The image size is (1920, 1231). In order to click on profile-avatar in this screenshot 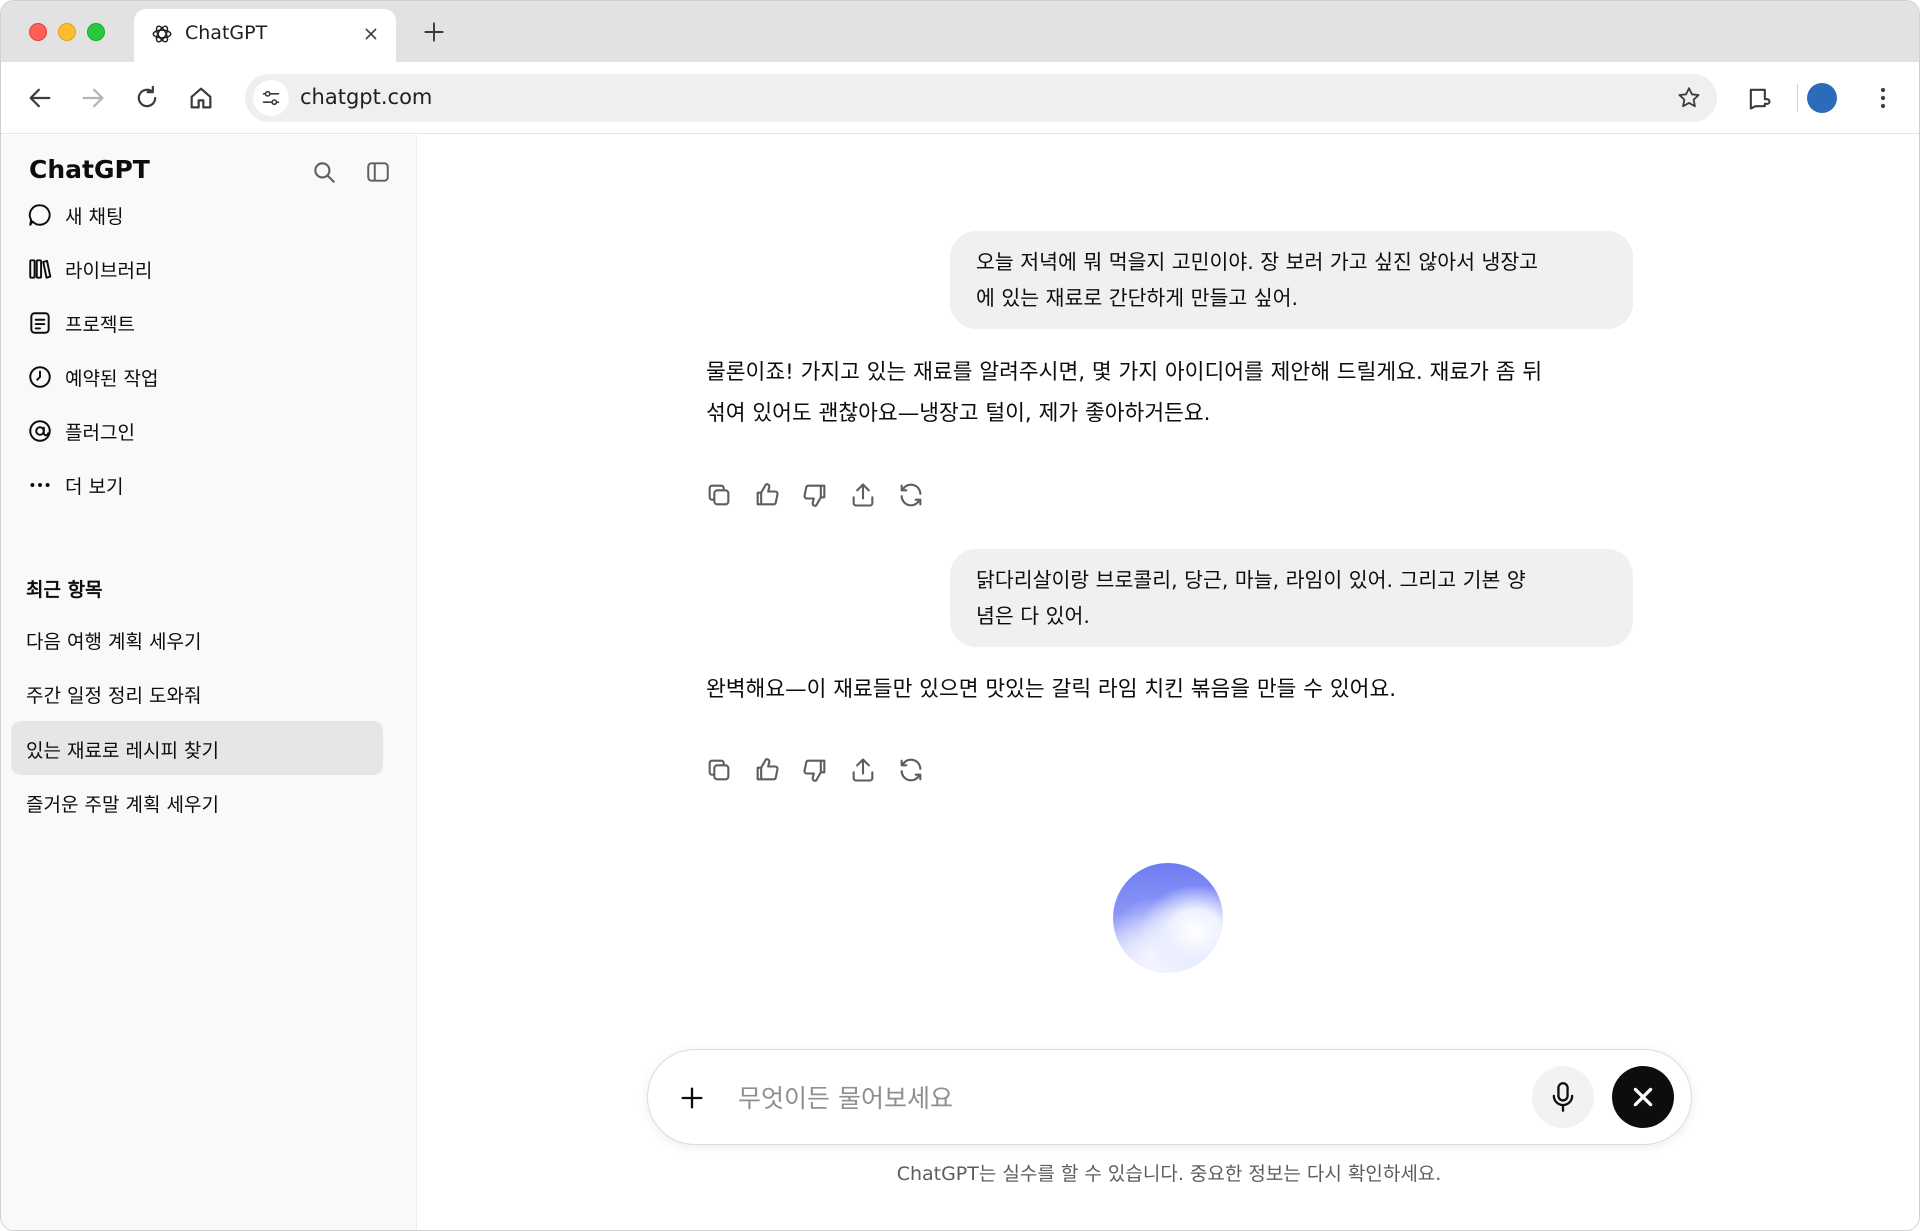, I will do `click(1822, 98)`.